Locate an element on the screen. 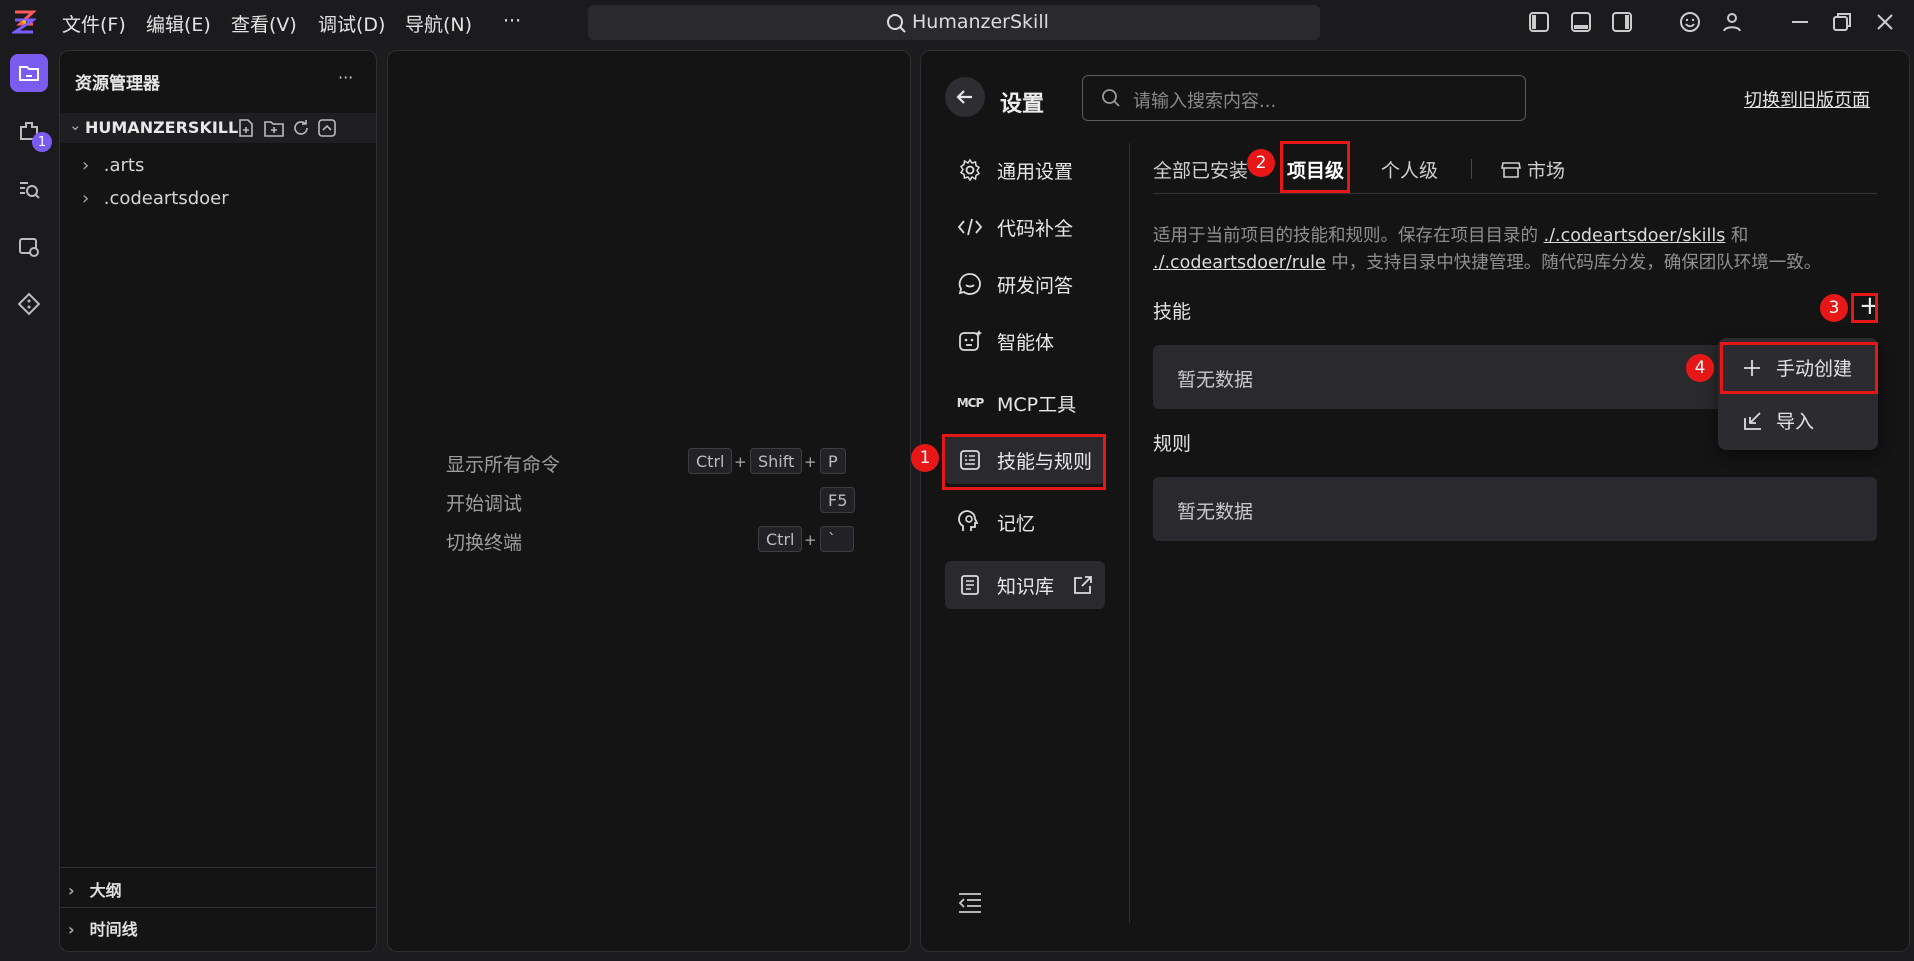 The height and width of the screenshot is (961, 1914). explorer-activity is located at coordinates (29, 73).